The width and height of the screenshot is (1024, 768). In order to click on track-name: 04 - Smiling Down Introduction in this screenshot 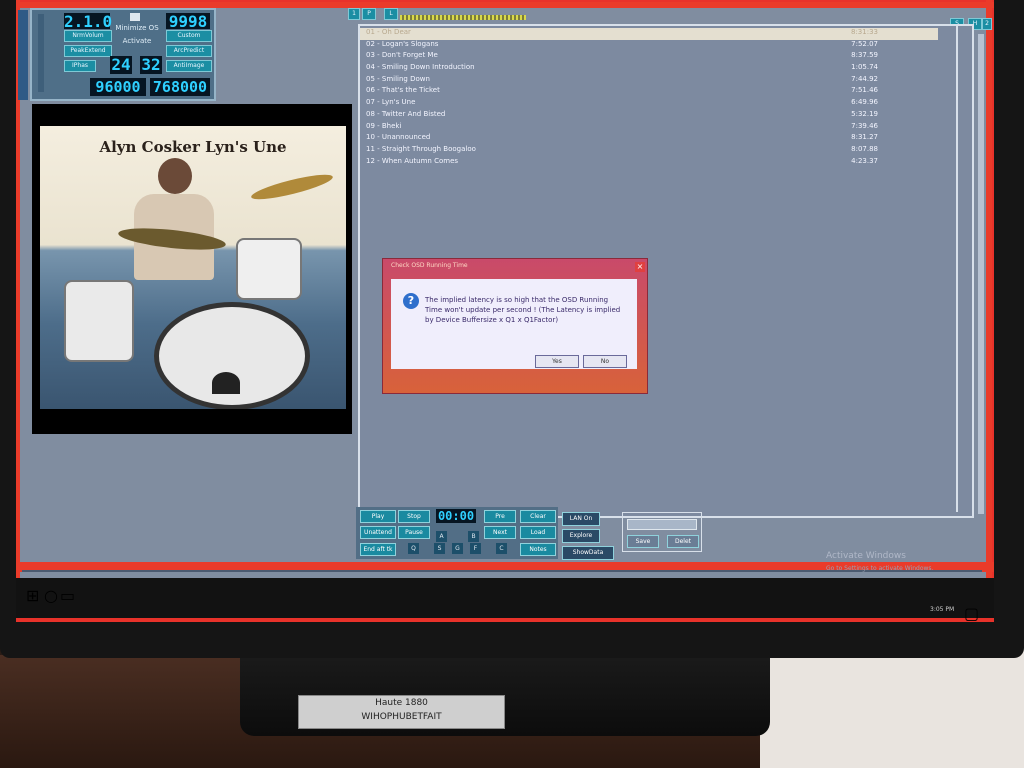, I will do `click(420, 67)`.